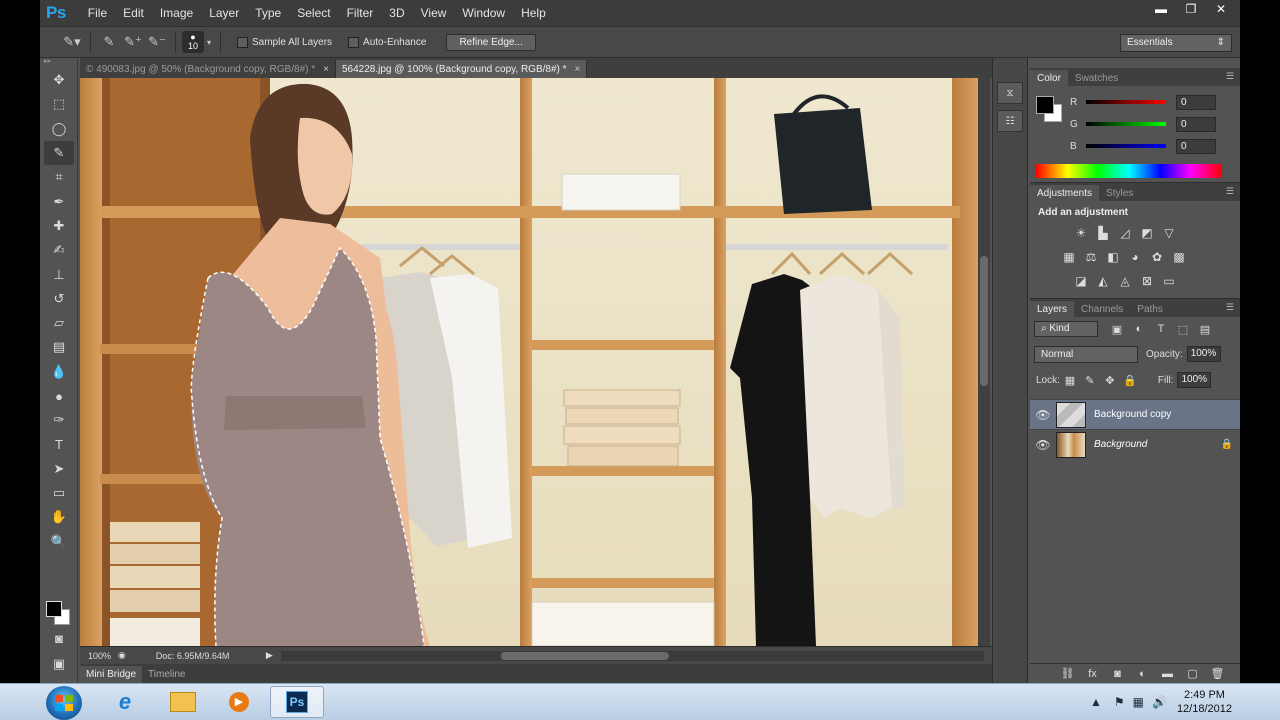 Image resolution: width=1280 pixels, height=720 pixels. What do you see at coordinates (1204, 702) in the screenshot?
I see `clock: 2:49 PM 12/18/2012` at bounding box center [1204, 702].